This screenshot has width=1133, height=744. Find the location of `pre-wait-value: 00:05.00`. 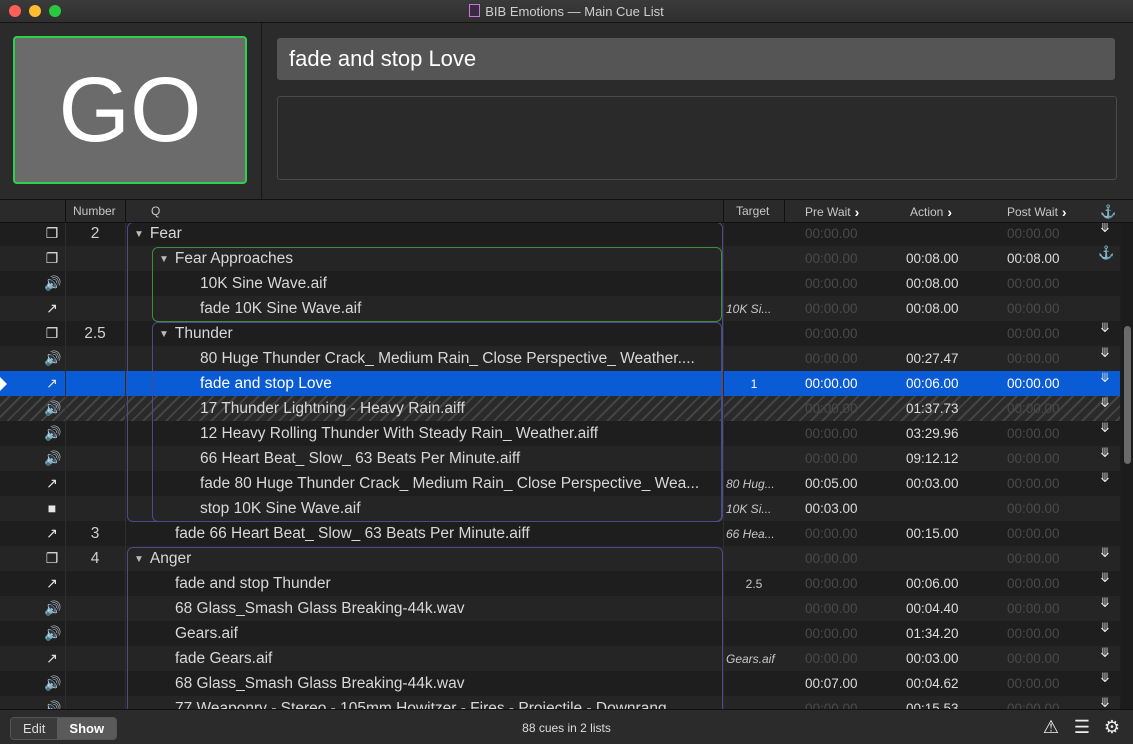

pre-wait-value: 00:05.00 is located at coordinates (831, 483).